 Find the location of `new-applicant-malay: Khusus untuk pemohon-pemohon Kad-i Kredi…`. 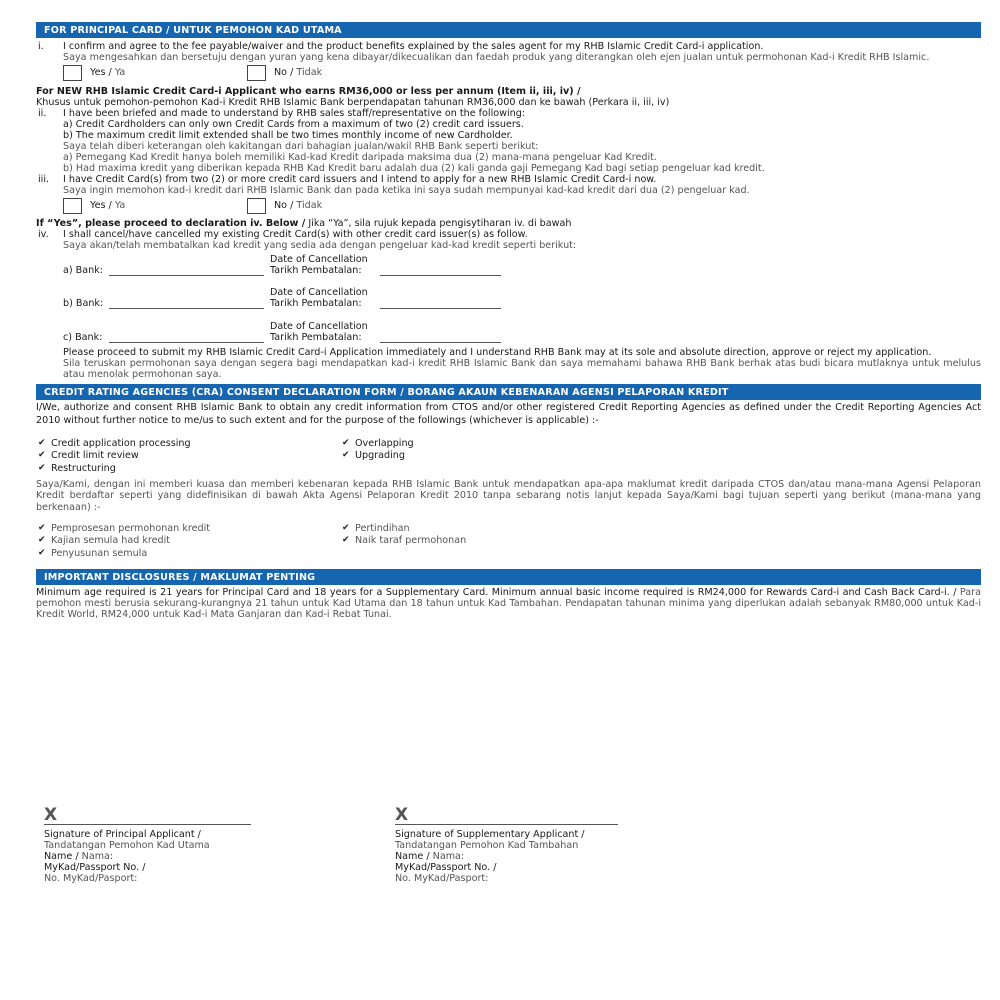

new-applicant-malay: Khusus untuk pemohon-pemohon Kad-i Kredi… is located at coordinates (353, 102).